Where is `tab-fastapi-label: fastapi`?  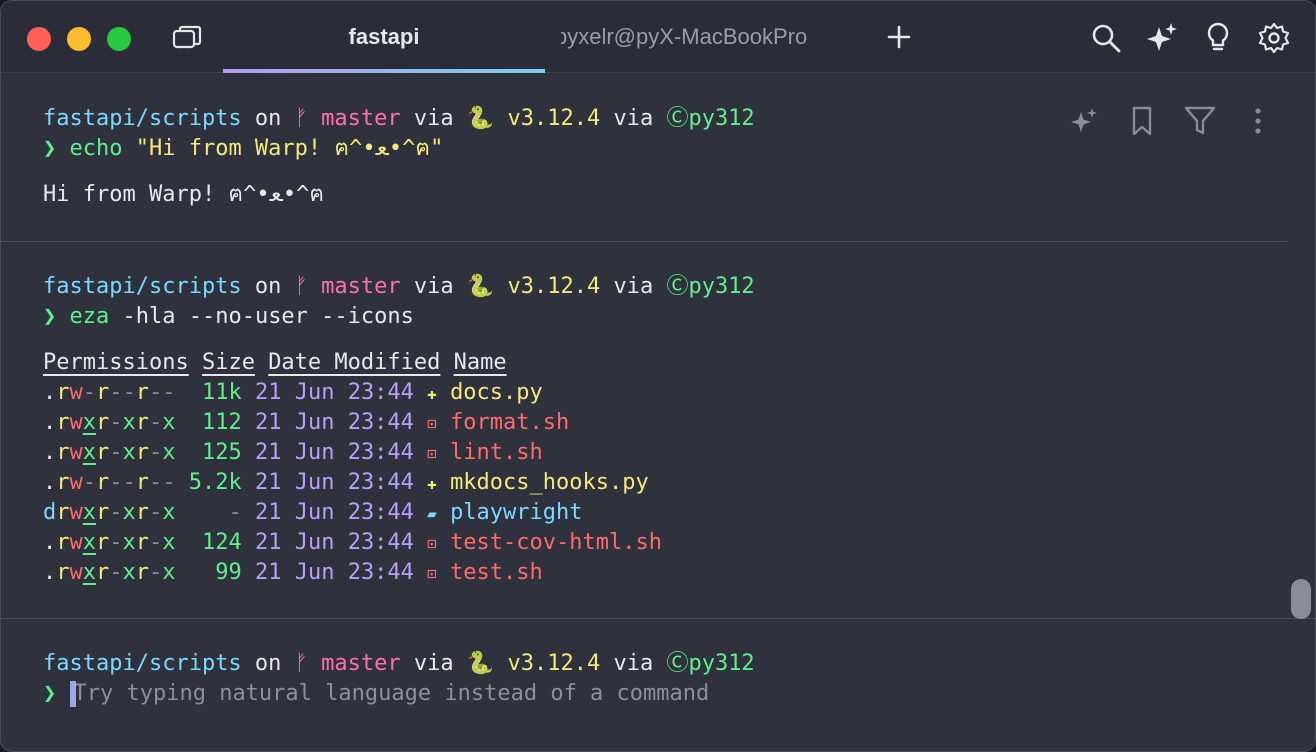
tab-fastapi-label: fastapi is located at coordinates (384, 36).